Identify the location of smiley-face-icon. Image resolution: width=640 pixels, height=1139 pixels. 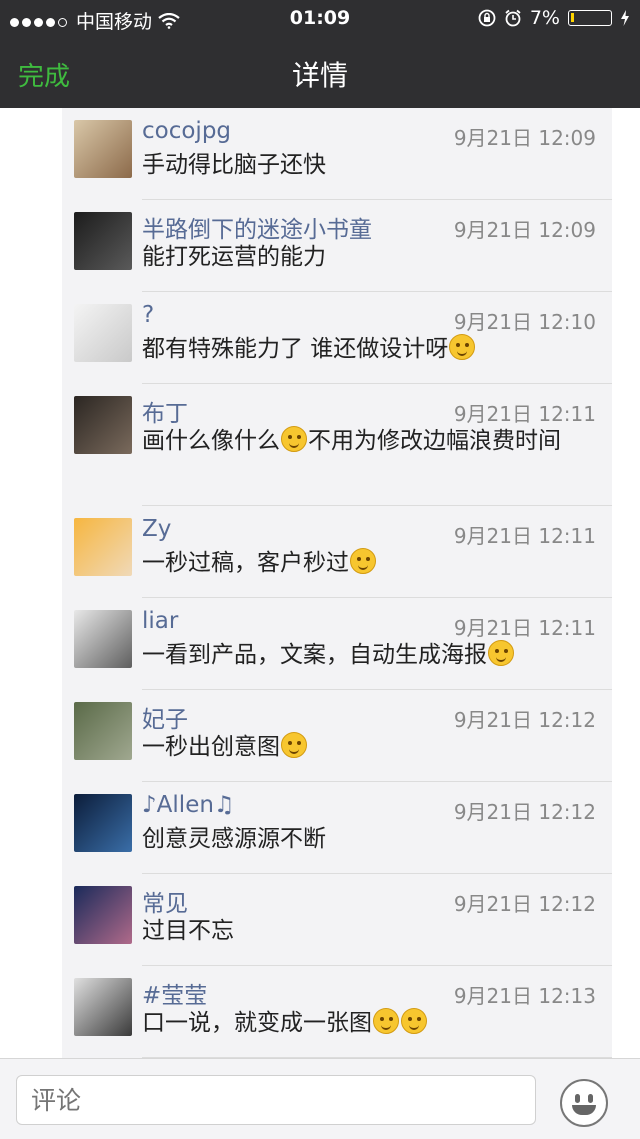
(577, 1098).